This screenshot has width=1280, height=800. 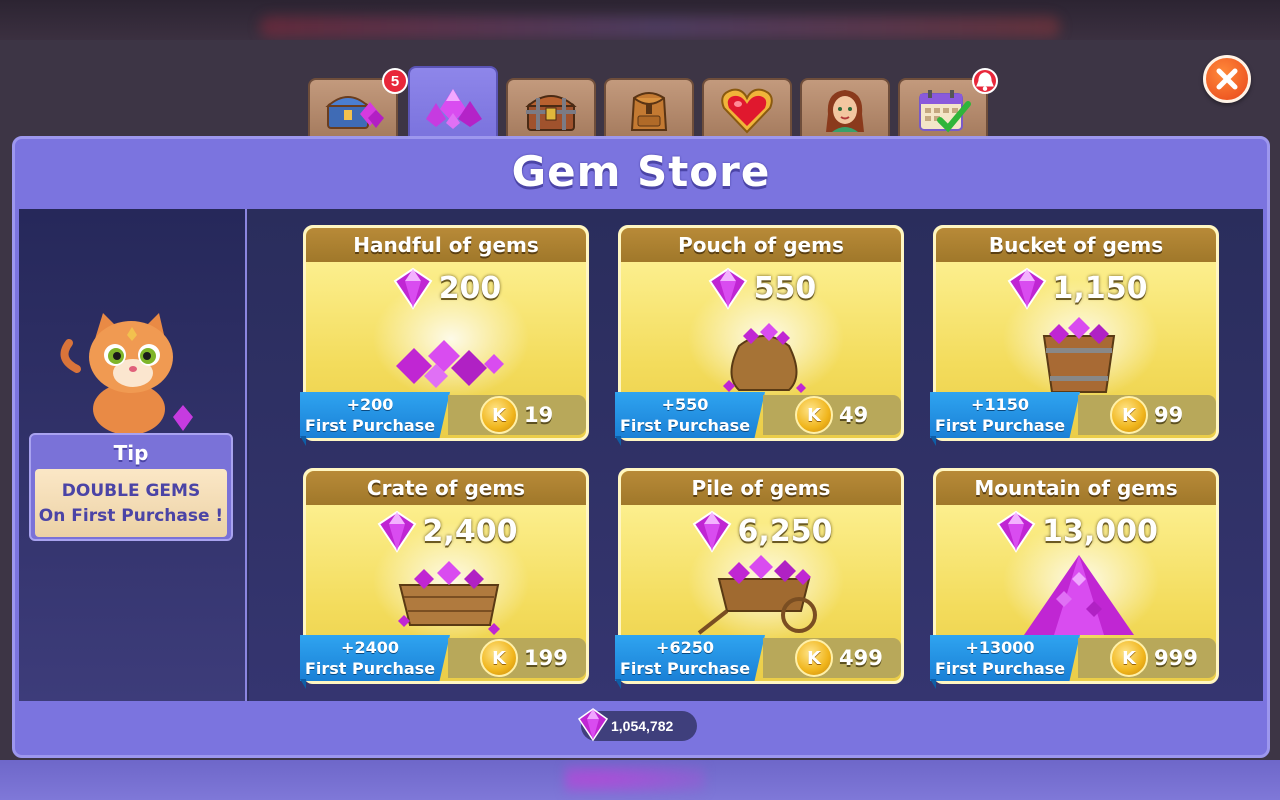 I want to click on gem-pile-icon, so click(x=454, y=109).